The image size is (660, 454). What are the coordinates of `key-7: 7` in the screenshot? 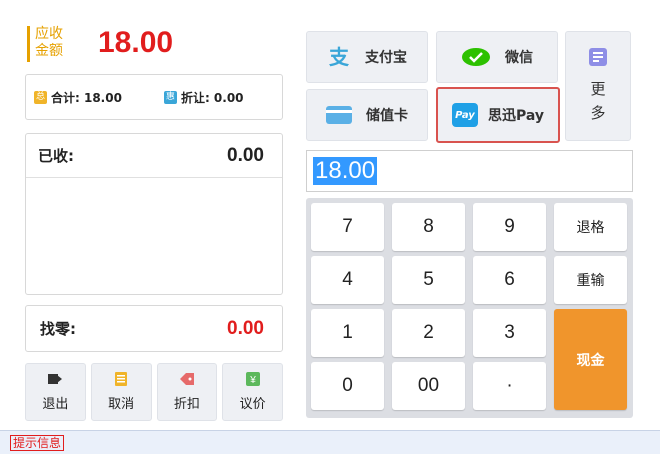 It's located at (347, 227).